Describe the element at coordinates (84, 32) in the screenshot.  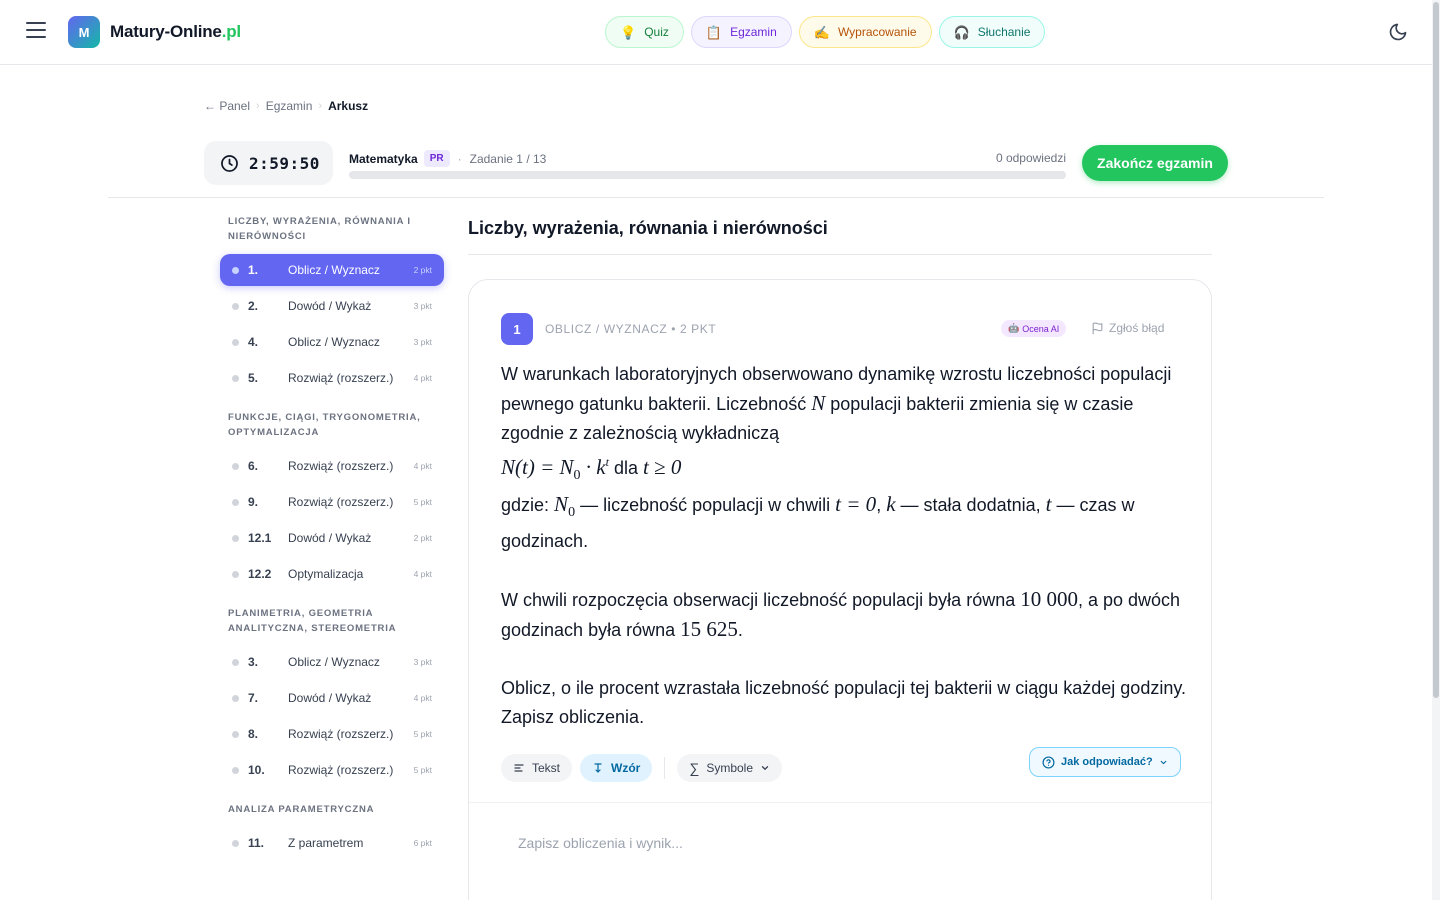
I see `logo-badge: M` at that location.